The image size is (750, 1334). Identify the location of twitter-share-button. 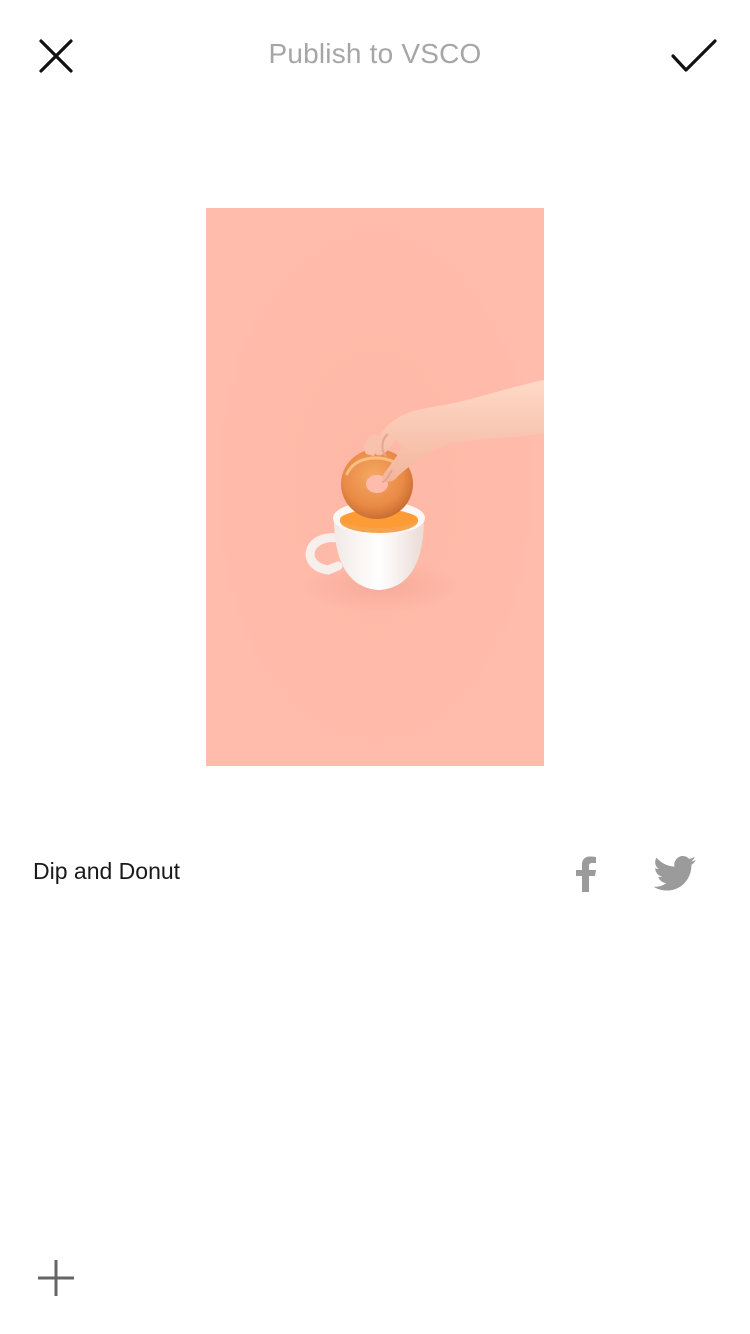
(675, 874).